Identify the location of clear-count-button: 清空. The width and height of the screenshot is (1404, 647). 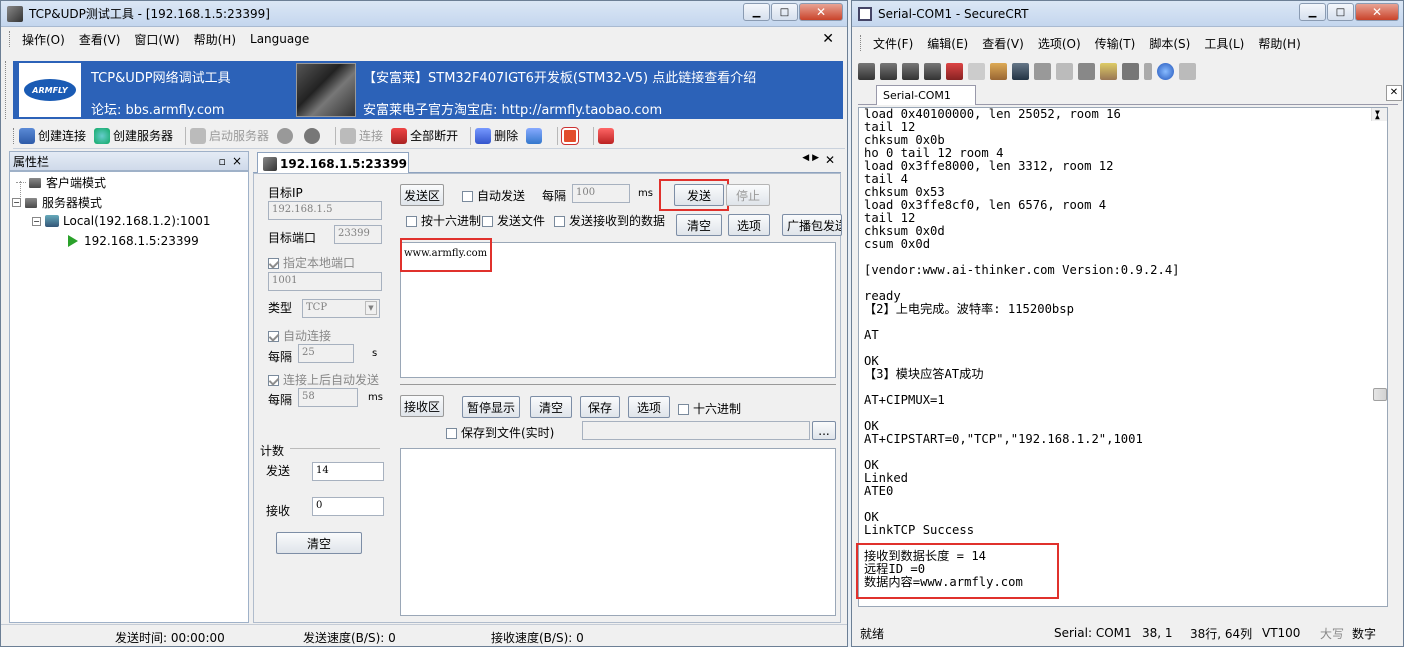
(319, 543).